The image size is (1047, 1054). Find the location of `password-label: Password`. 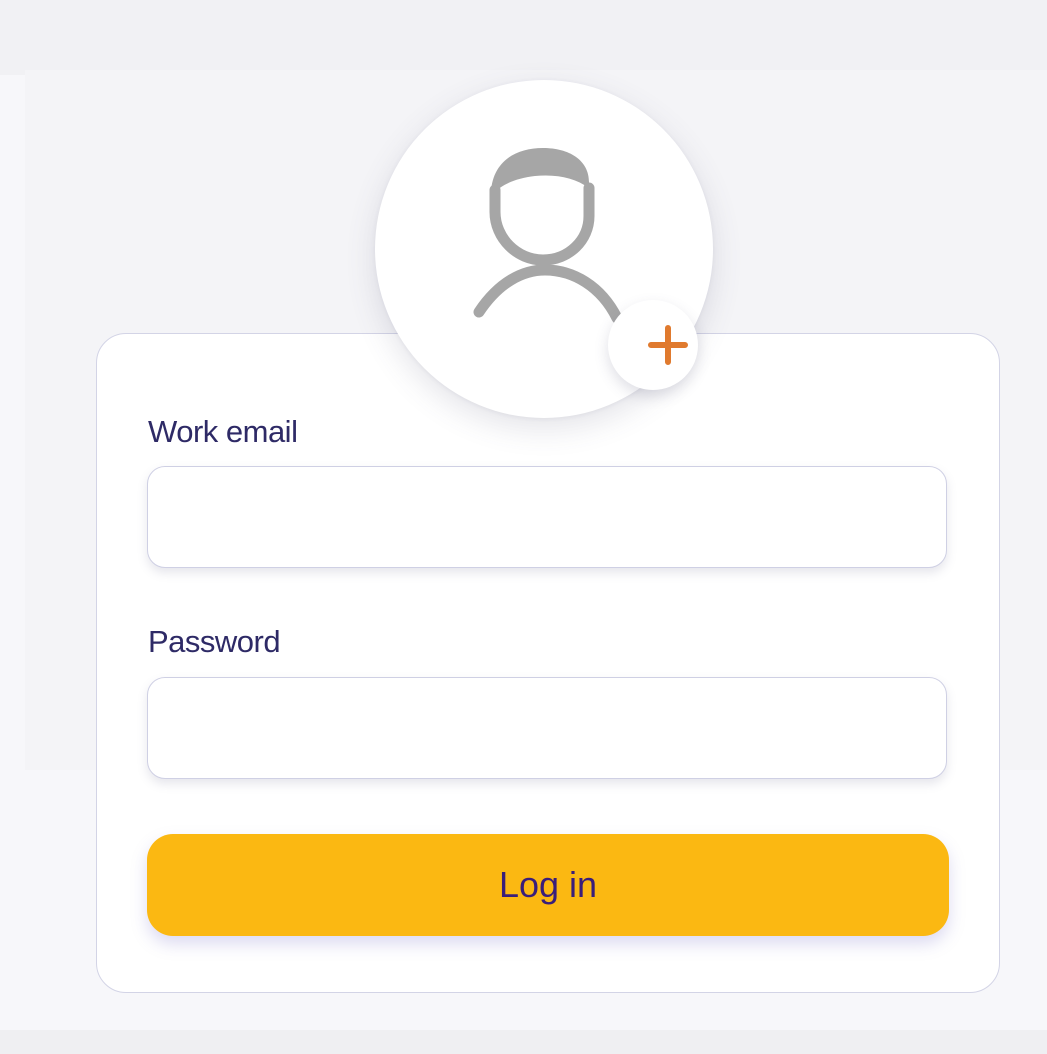

password-label: Password is located at coordinates (214, 641).